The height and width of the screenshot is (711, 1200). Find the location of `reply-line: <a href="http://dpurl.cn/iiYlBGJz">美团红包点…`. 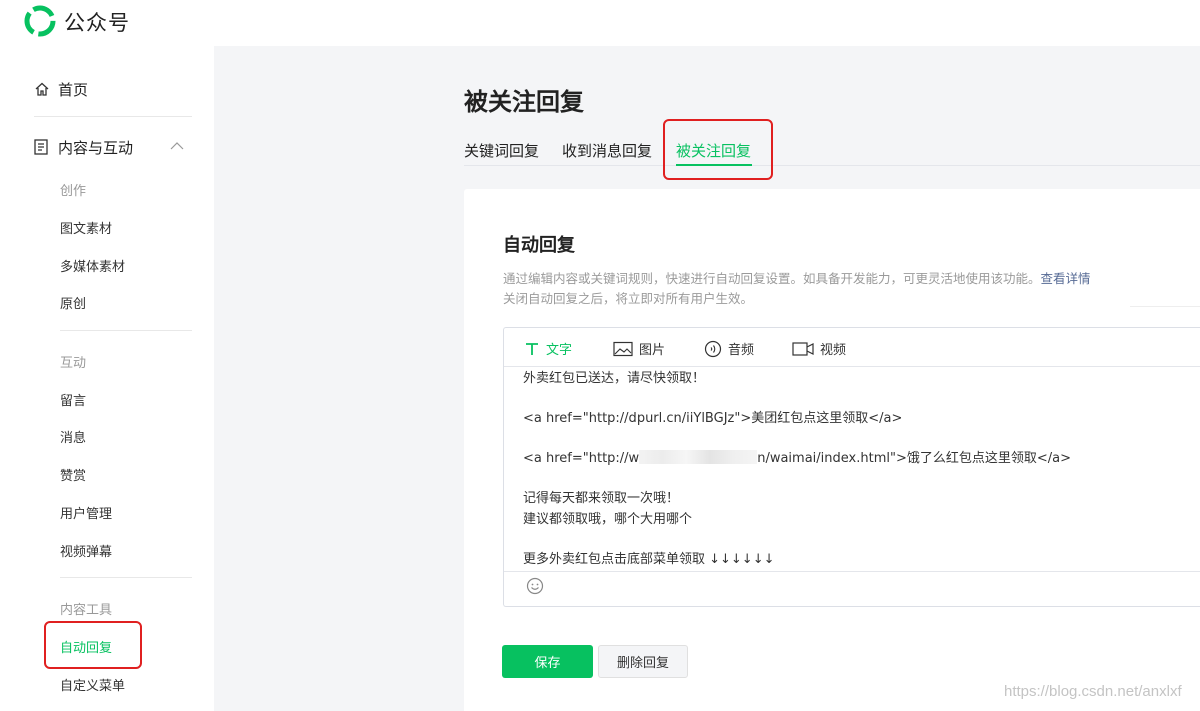

reply-line: <a href="http://dpurl.cn/iiYlBGJz">美团红包点… is located at coordinates (713, 418).